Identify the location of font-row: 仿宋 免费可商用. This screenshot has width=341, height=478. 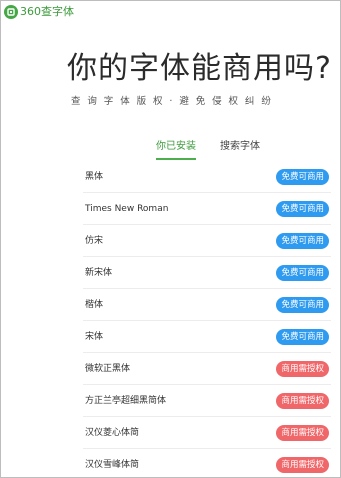
(207, 241).